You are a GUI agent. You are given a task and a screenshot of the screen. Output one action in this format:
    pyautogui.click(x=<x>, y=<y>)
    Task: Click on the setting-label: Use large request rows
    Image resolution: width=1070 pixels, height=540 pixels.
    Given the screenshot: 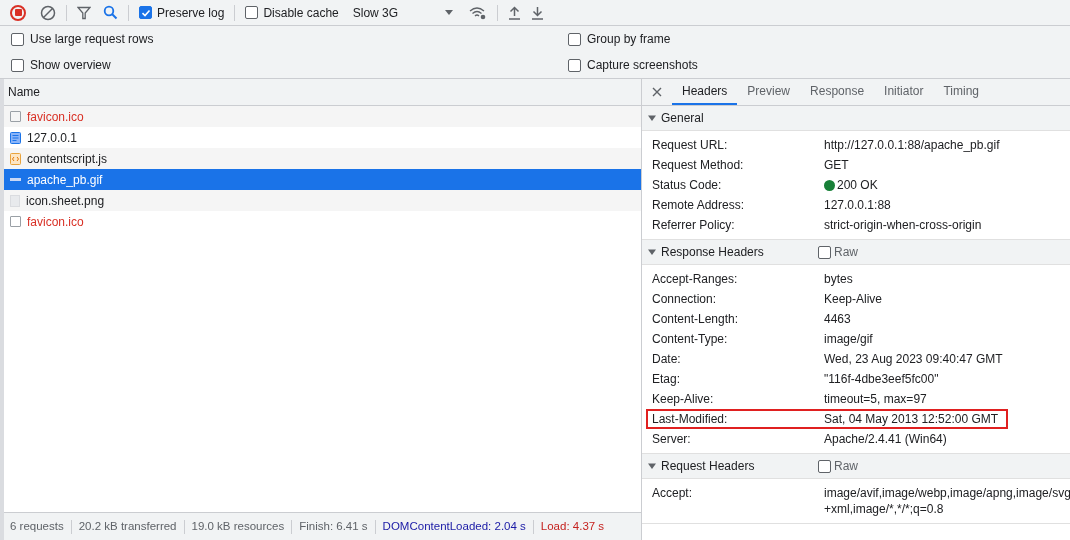 What is the action you would take?
    pyautogui.click(x=92, y=39)
    